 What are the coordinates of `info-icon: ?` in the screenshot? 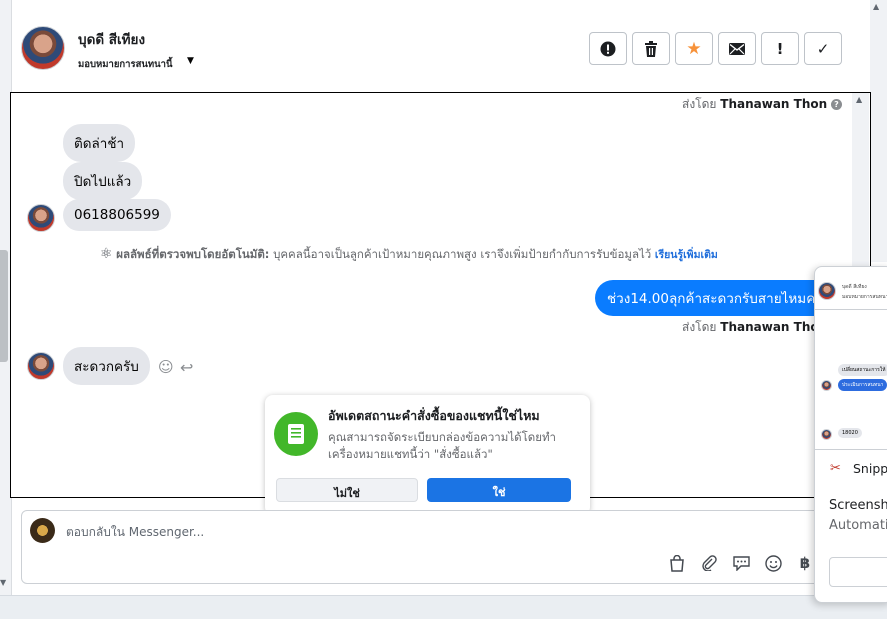 It's located at (836, 104).